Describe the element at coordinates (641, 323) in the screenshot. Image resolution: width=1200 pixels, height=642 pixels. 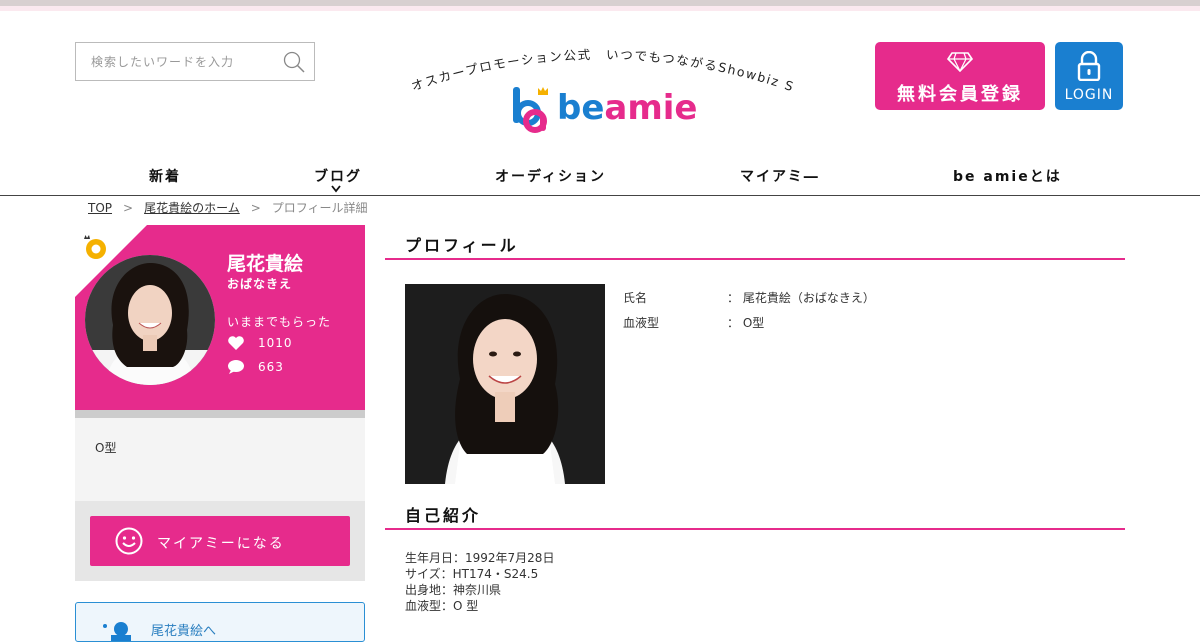
I see `profile-key: 血液型` at that location.